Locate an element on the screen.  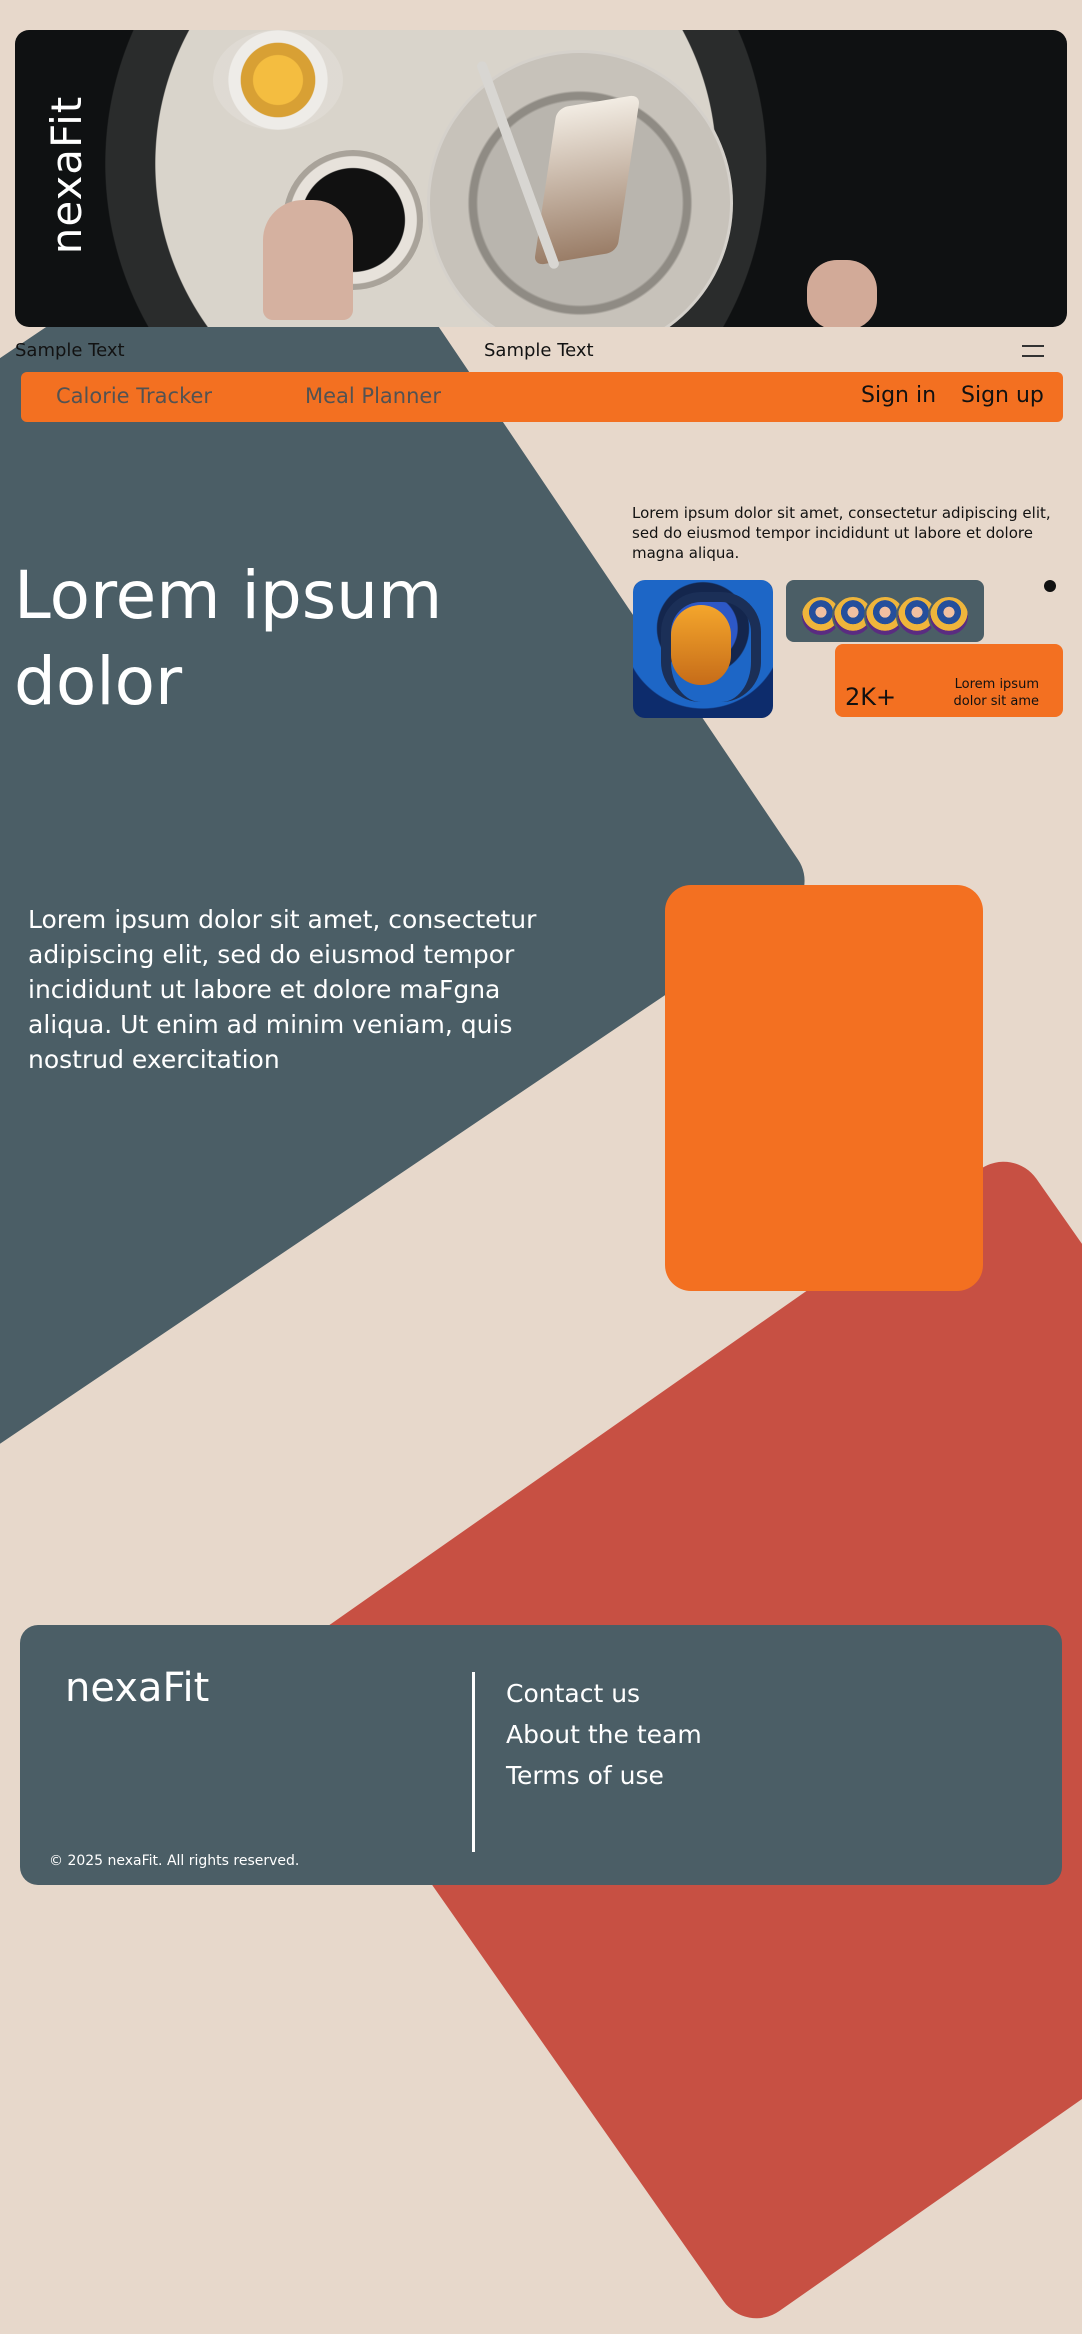
stat-label: Lorem ipsum dolor sit ame is located at coordinates (996, 693).